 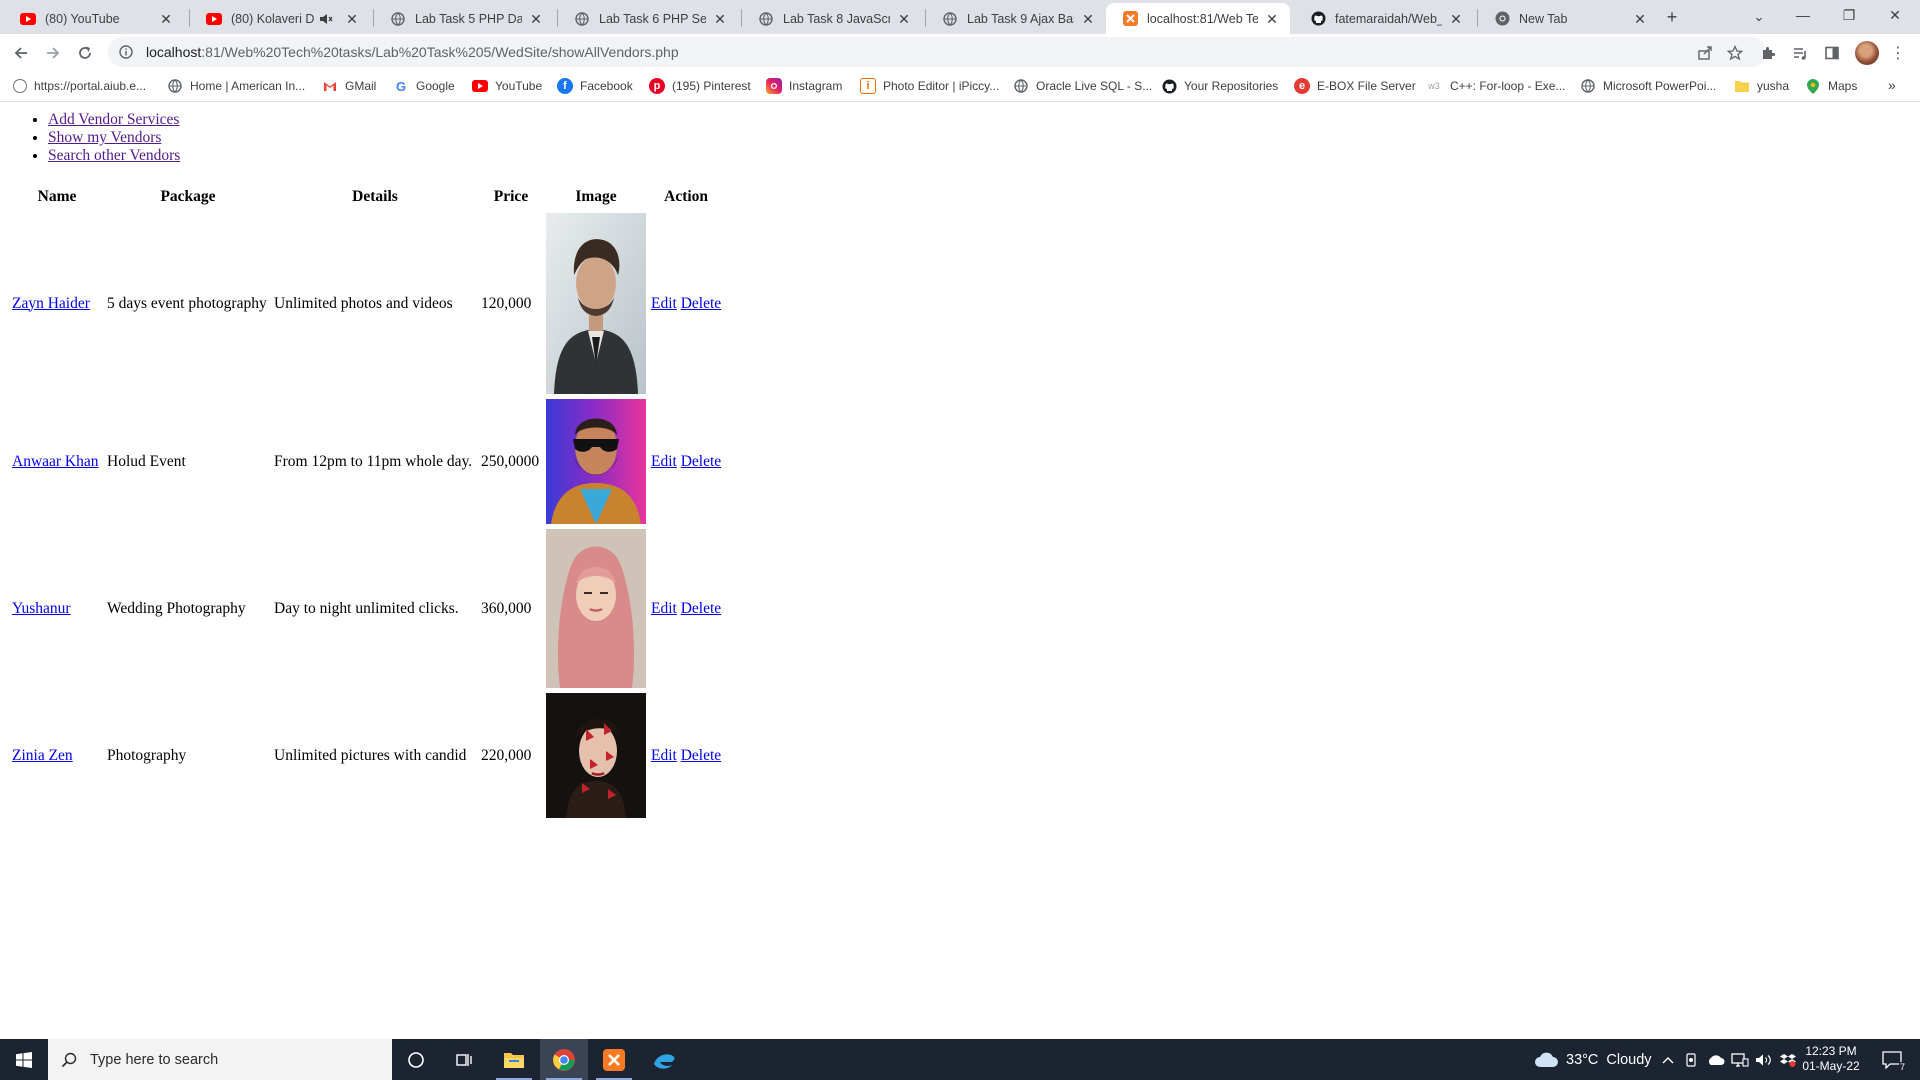 I want to click on tab-localhost-active: localhost:81/Web Tech ✕, so click(x=1198, y=18).